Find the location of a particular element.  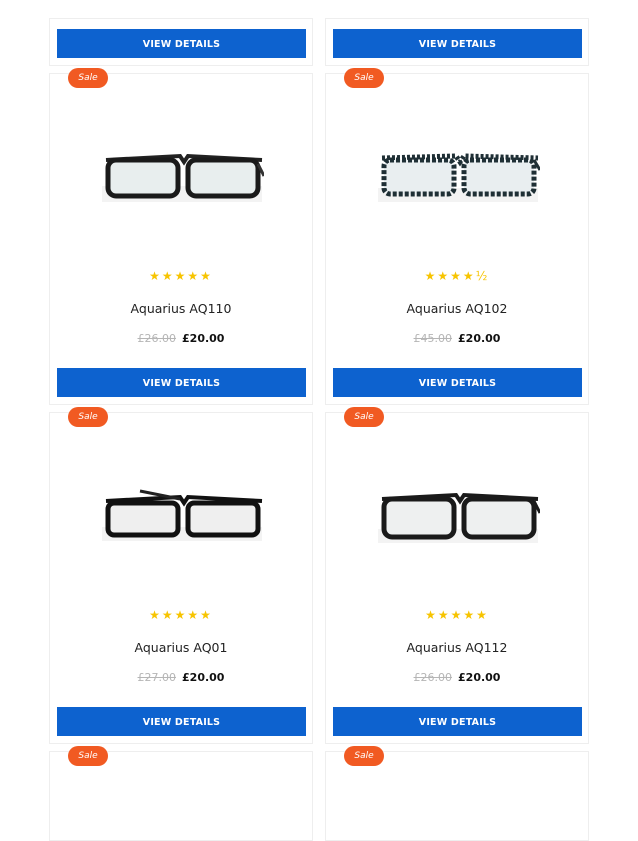

product-title: Aquarius AQ110 is located at coordinates (181, 308).